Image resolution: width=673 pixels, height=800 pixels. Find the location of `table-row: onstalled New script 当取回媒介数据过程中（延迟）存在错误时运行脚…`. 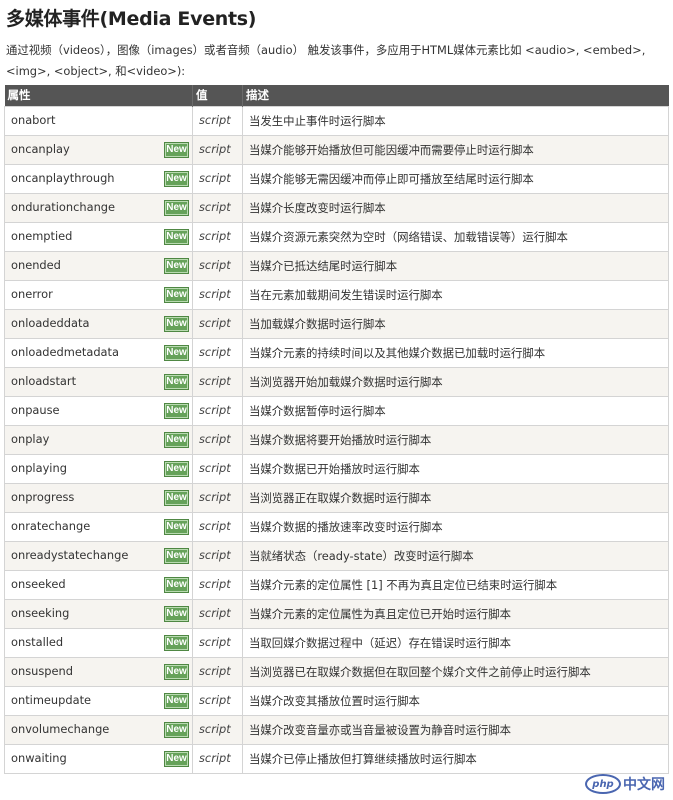

table-row: onstalled New script 当取回媒介数据过程中（延迟）存在错误时运行脚… is located at coordinates (336, 643).